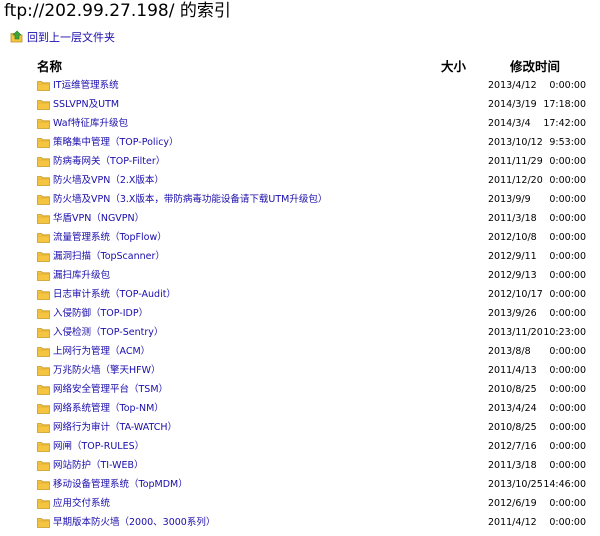  What do you see at coordinates (300, 351) in the screenshot?
I see `table-row: 上网行为管理（ACM） 2013/8/8 0:00:00` at bounding box center [300, 351].